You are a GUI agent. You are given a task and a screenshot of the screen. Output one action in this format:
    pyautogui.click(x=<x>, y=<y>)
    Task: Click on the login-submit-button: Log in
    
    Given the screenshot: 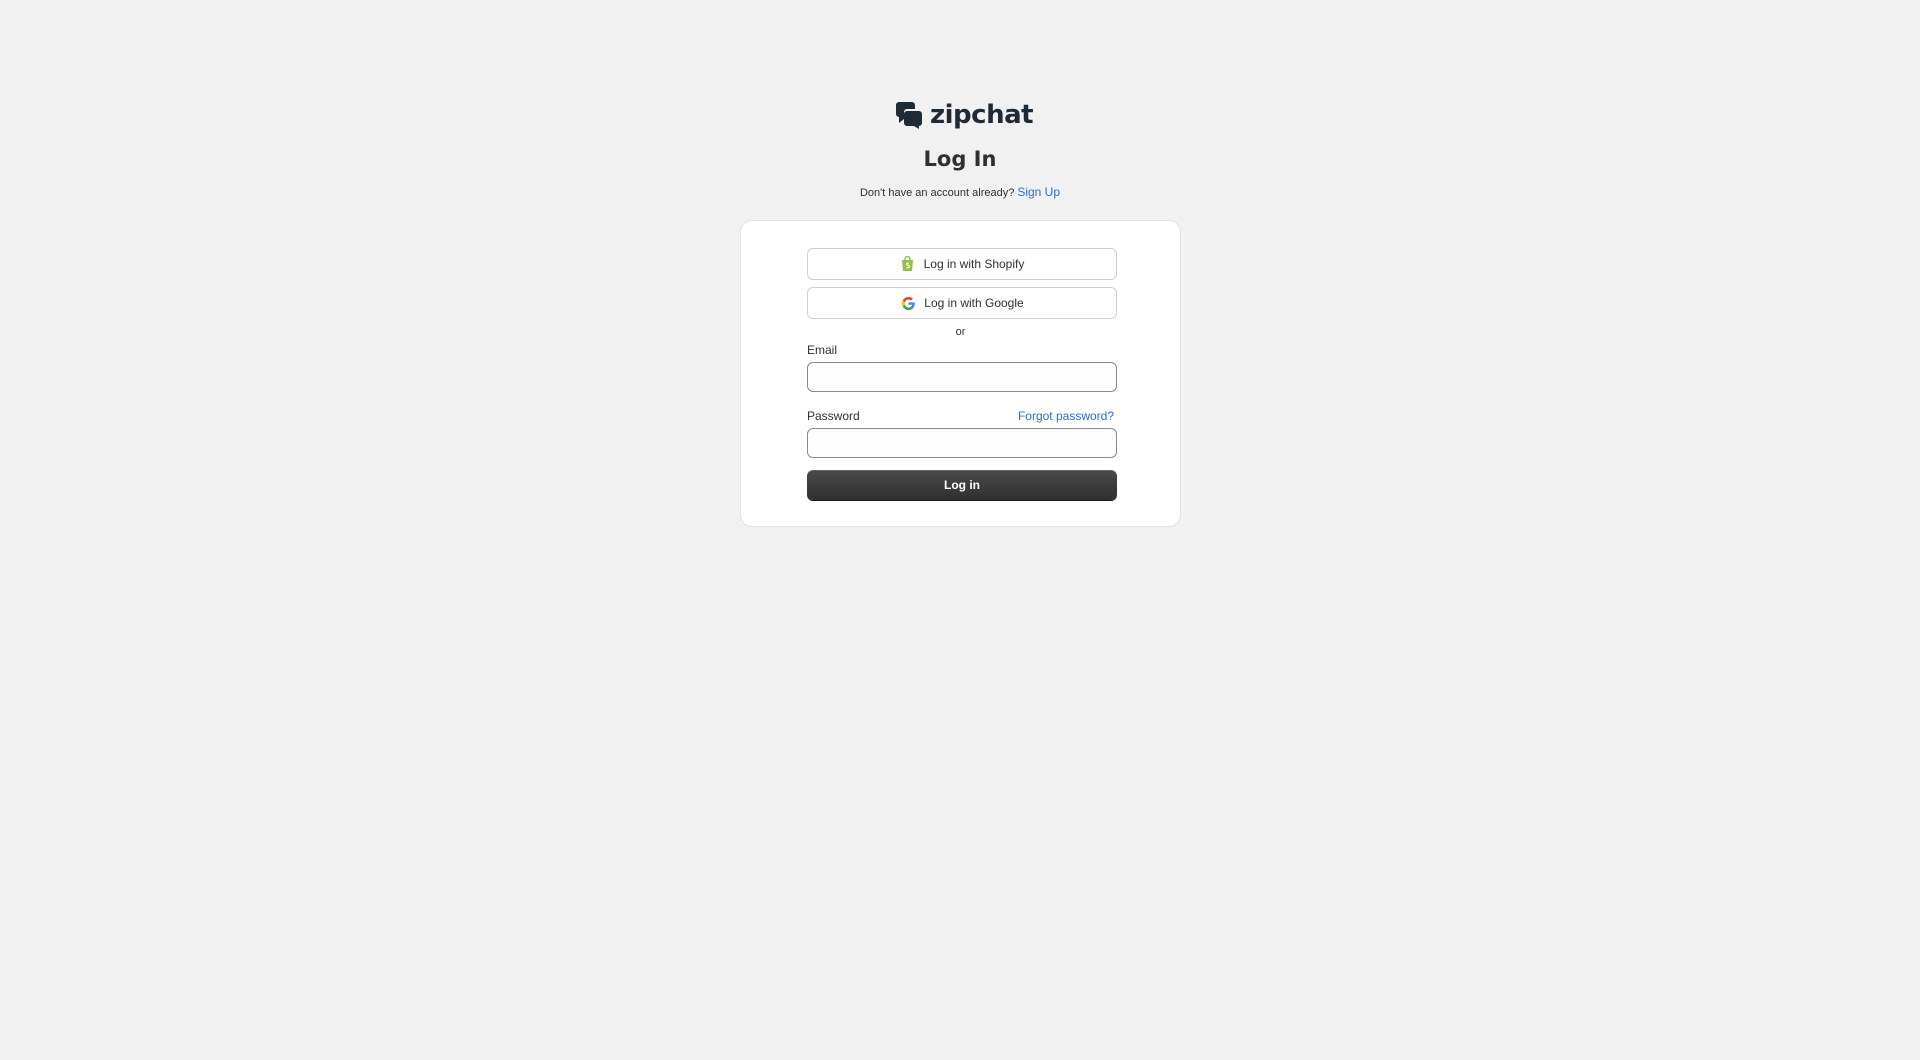 What is the action you would take?
    pyautogui.click(x=962, y=485)
    